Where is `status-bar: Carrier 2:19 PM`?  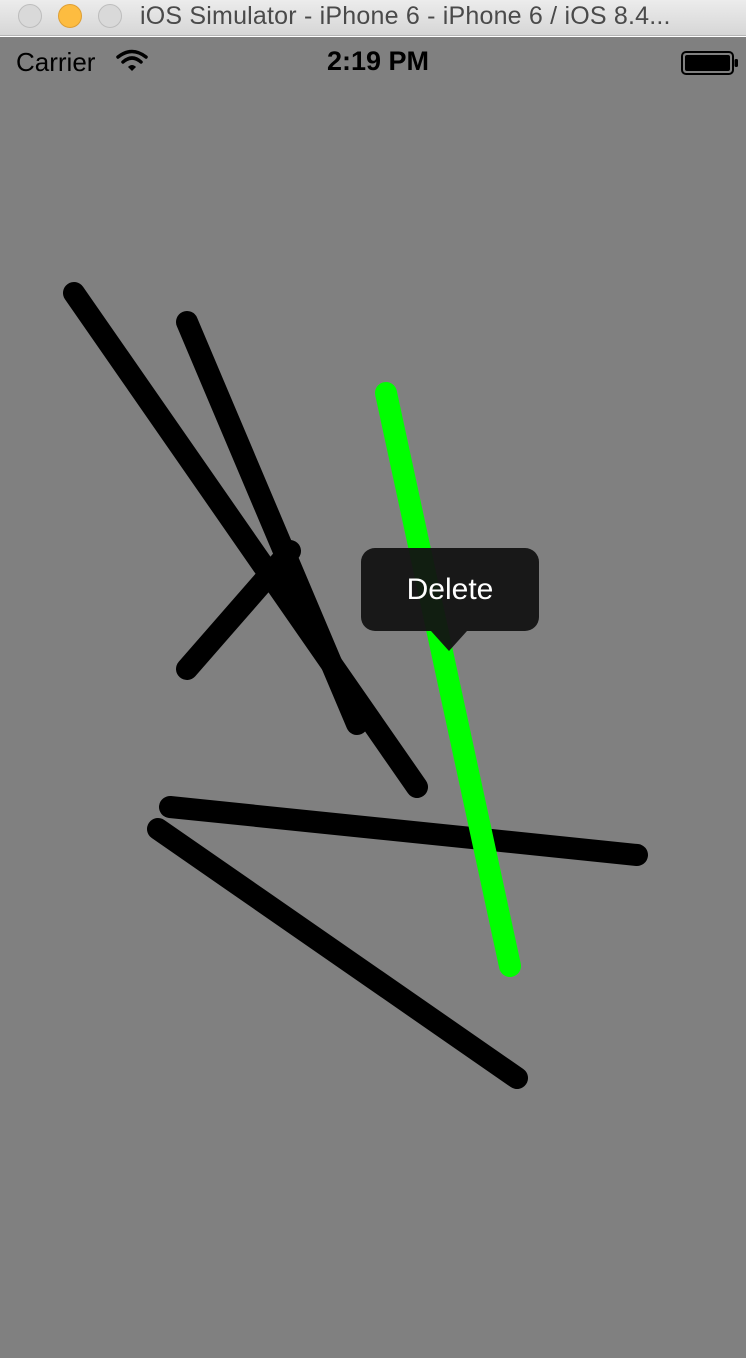
status-bar: Carrier 2:19 PM is located at coordinates (373, 62).